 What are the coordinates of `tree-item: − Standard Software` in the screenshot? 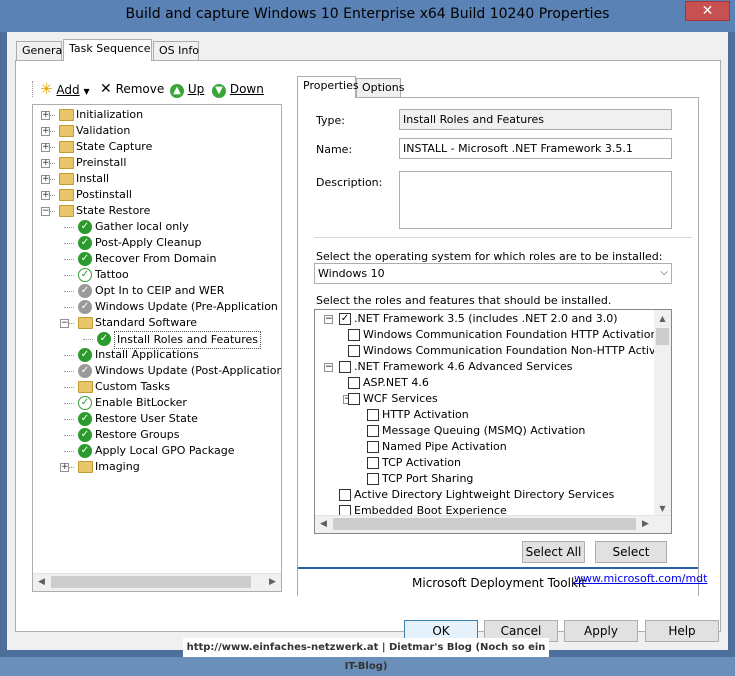 It's located at (157, 323).